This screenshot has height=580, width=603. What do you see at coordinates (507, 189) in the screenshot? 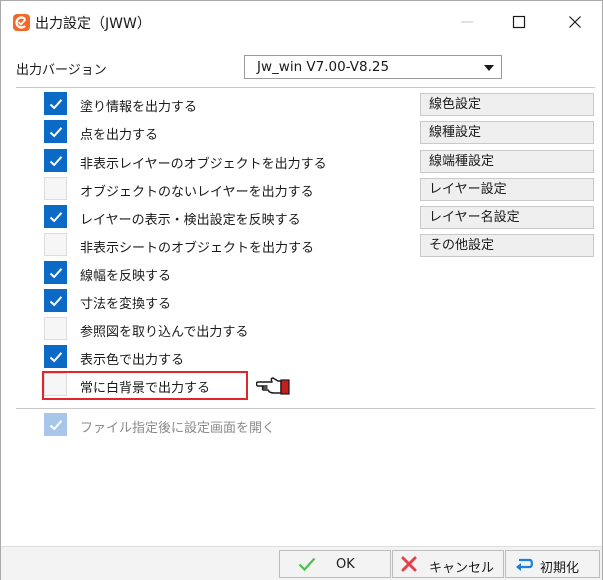
I see `layer-settings-button: レイヤー設定` at bounding box center [507, 189].